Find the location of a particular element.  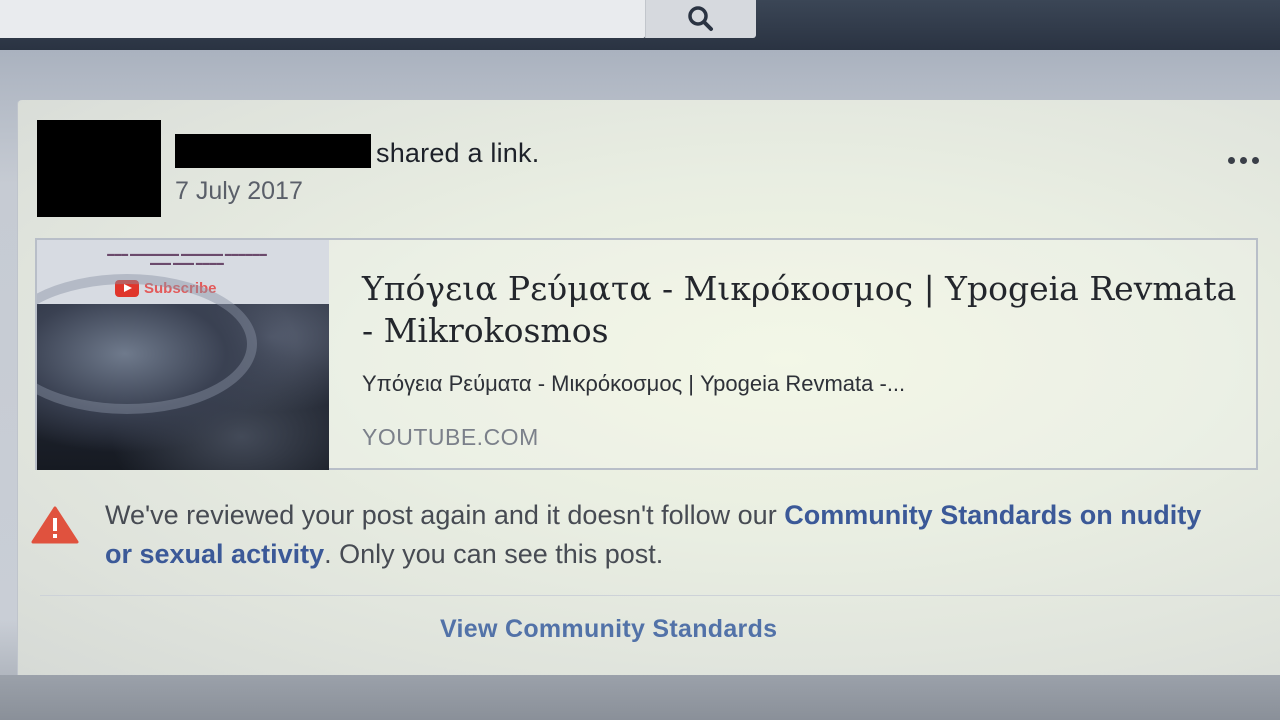

thumbnail-photo is located at coordinates (183, 372).